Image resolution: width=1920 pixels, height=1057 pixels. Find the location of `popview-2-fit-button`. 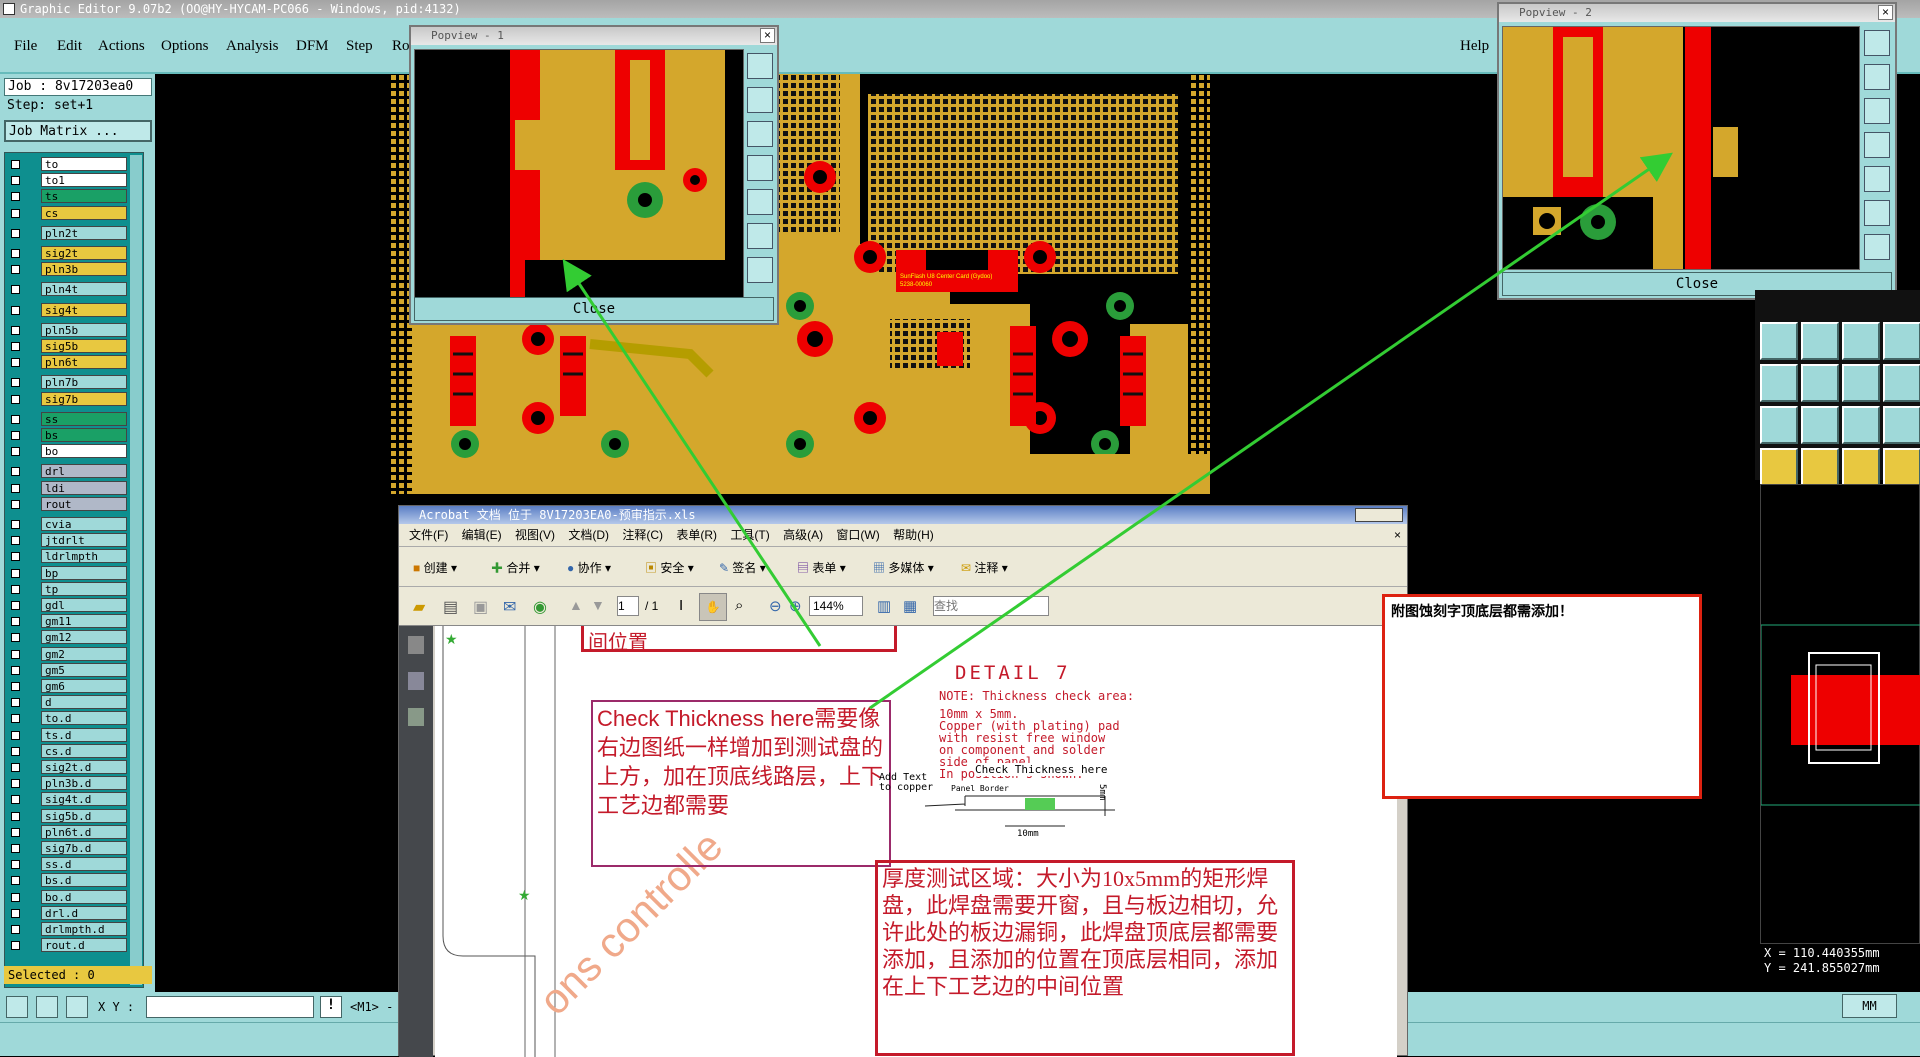

popview-2-fit-button is located at coordinates (1877, 213).